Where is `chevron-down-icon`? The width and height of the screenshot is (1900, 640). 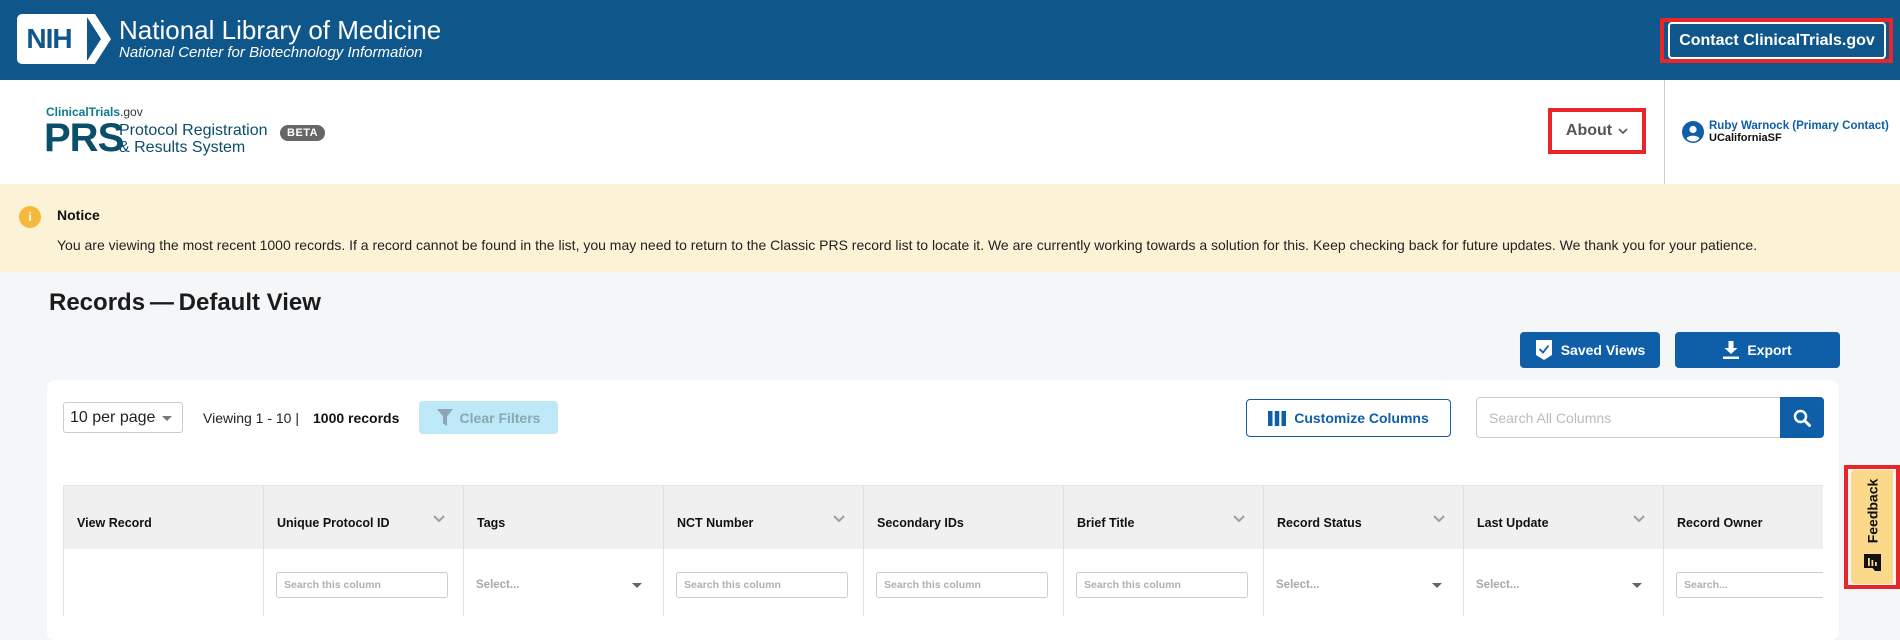 chevron-down-icon is located at coordinates (1623, 130).